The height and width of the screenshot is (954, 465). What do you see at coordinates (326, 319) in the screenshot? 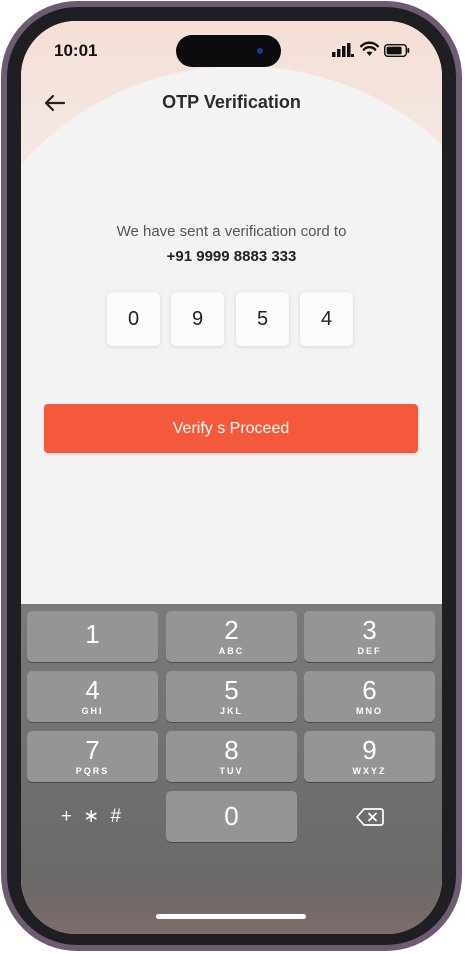
I see `otp-digit-4: 4` at bounding box center [326, 319].